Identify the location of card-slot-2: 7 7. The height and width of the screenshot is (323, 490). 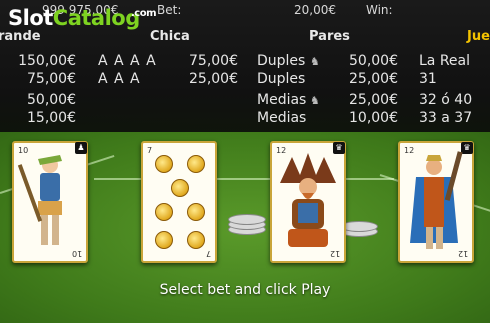
(179, 202).